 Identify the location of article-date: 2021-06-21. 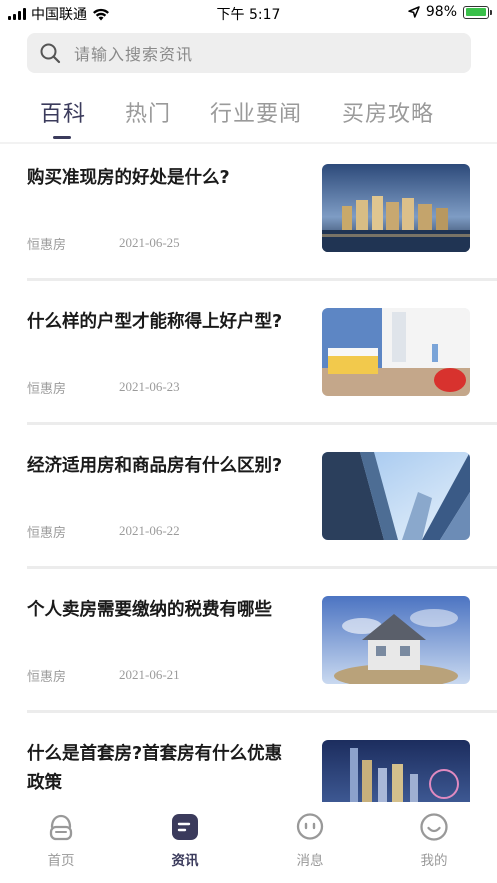
(149, 674).